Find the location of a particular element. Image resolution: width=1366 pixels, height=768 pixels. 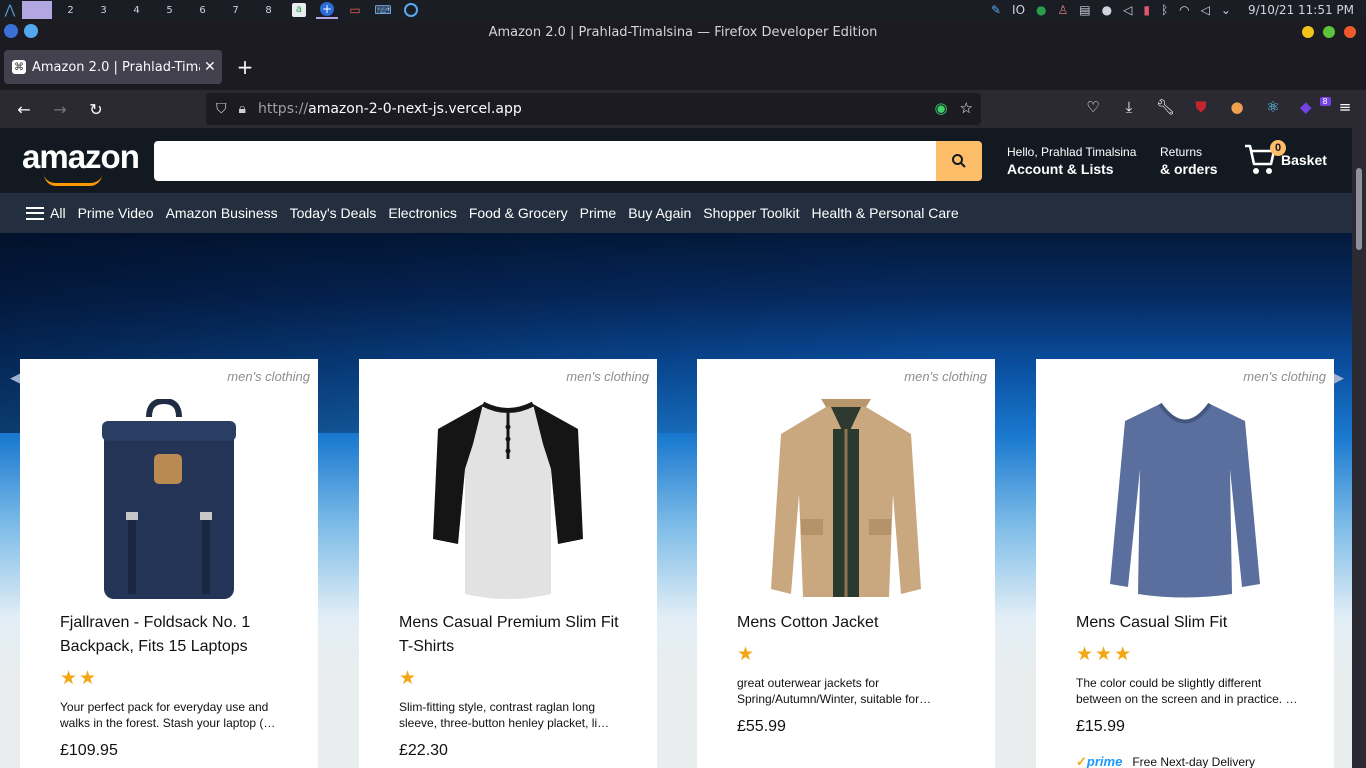

extension-badge-icon: ◆ 8 is located at coordinates (1315, 106).